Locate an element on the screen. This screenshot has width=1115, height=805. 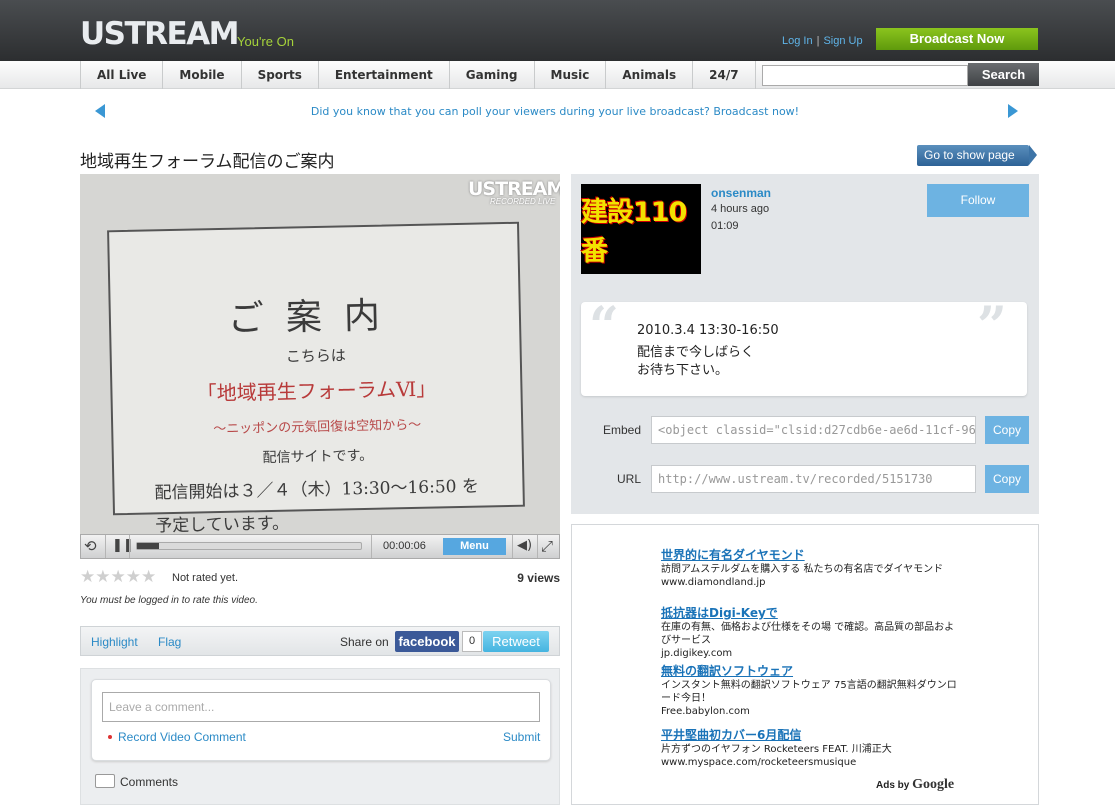
record-video-comment-link: Record Video Comment is located at coordinates (182, 737).